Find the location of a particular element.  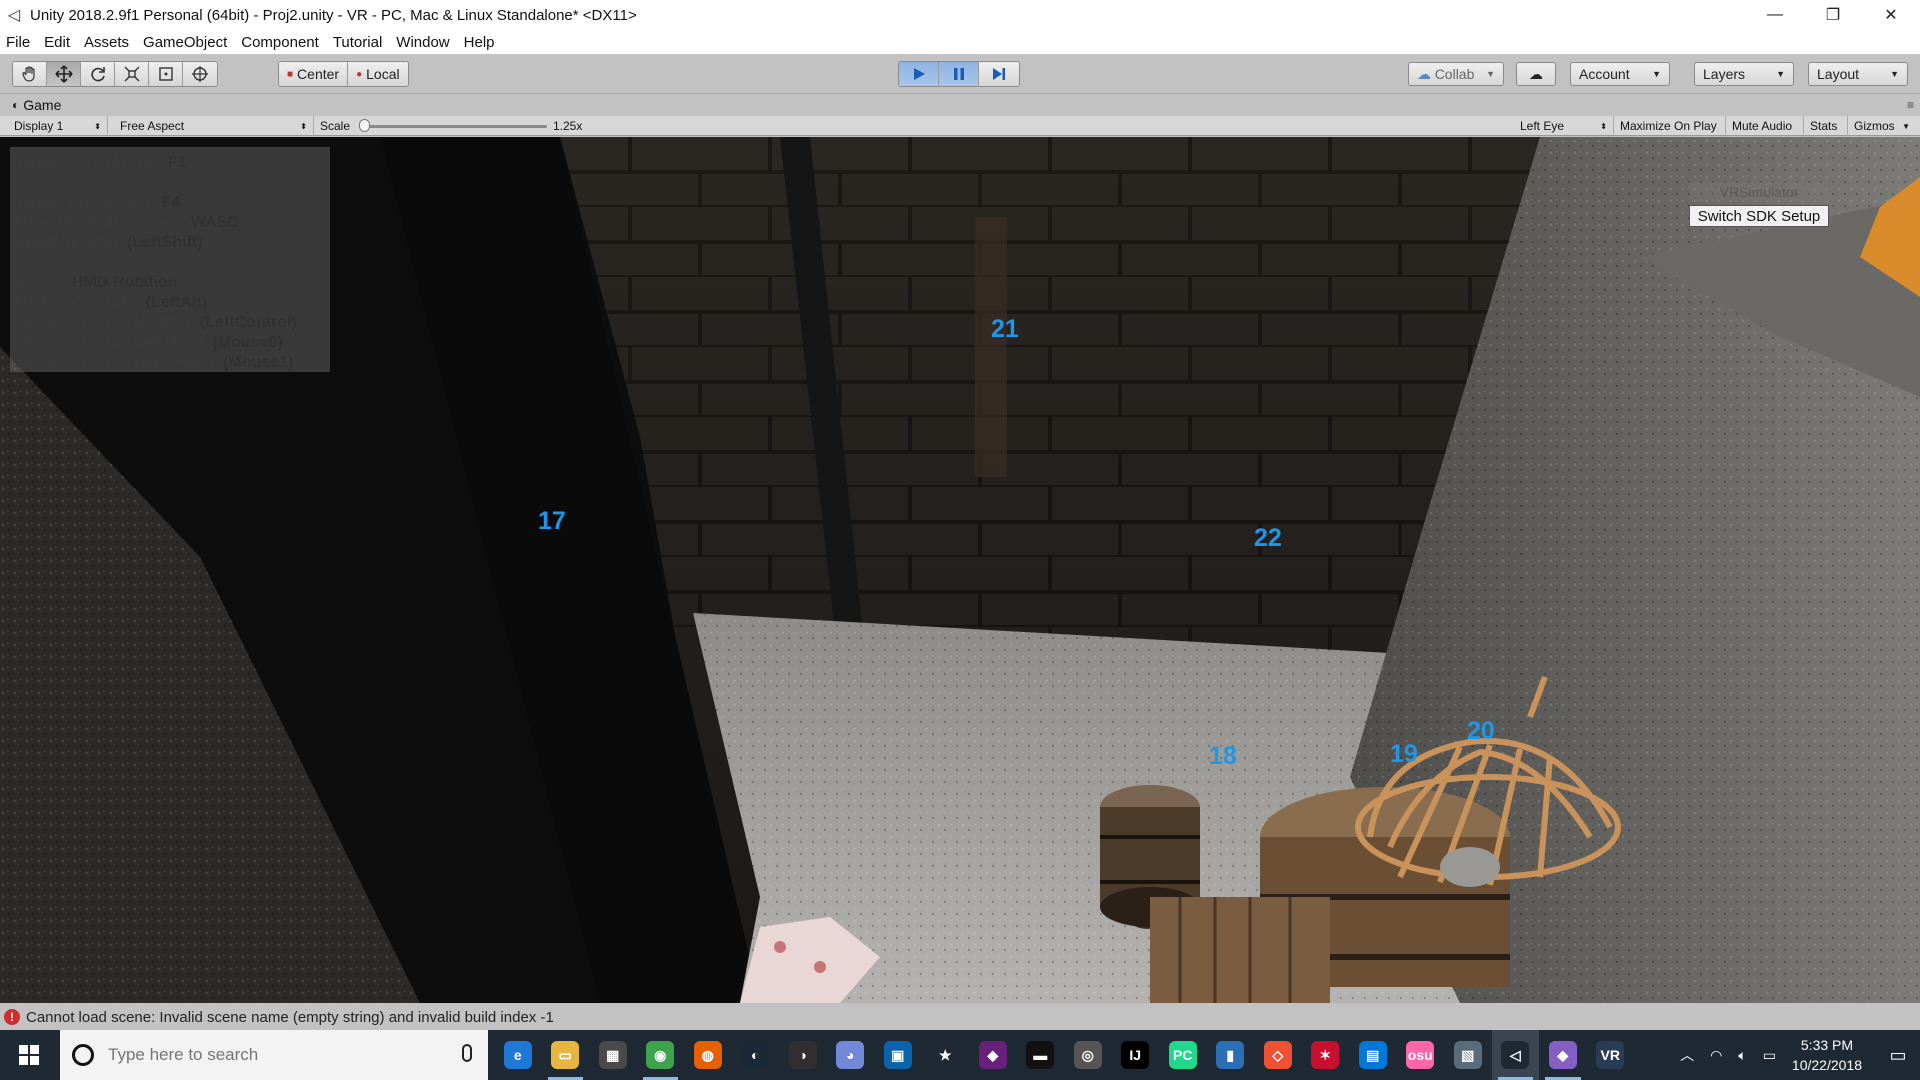

photos-icon: ▧ is located at coordinates (1467, 1055).